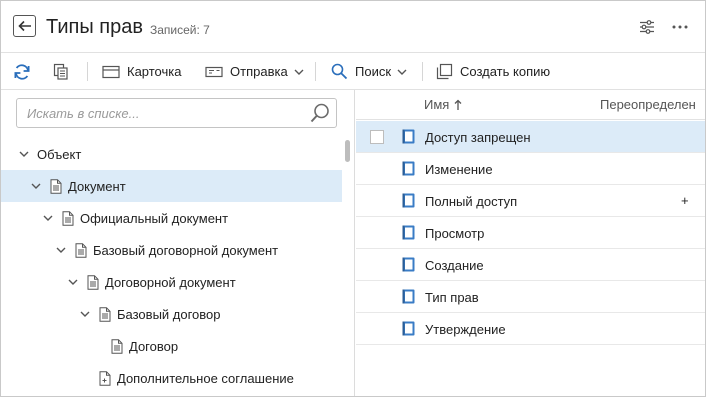 This screenshot has height=397, width=706. I want to click on tree-item: Договор, so click(171, 346).